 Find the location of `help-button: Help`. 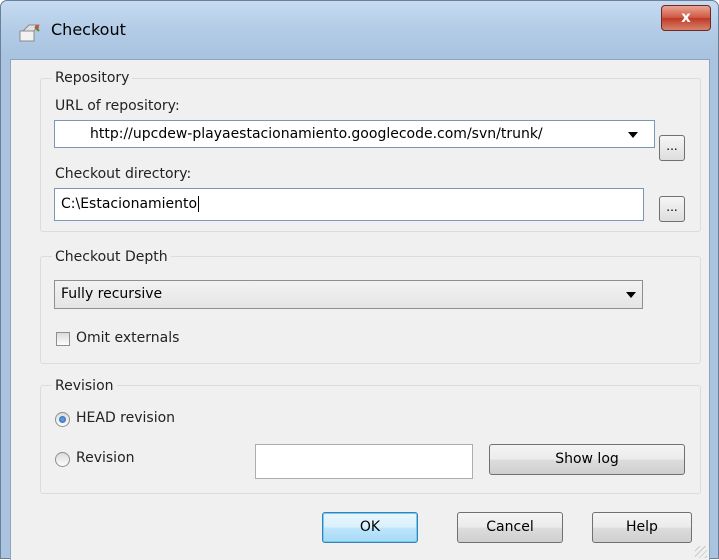

help-button: Help is located at coordinates (642, 527).